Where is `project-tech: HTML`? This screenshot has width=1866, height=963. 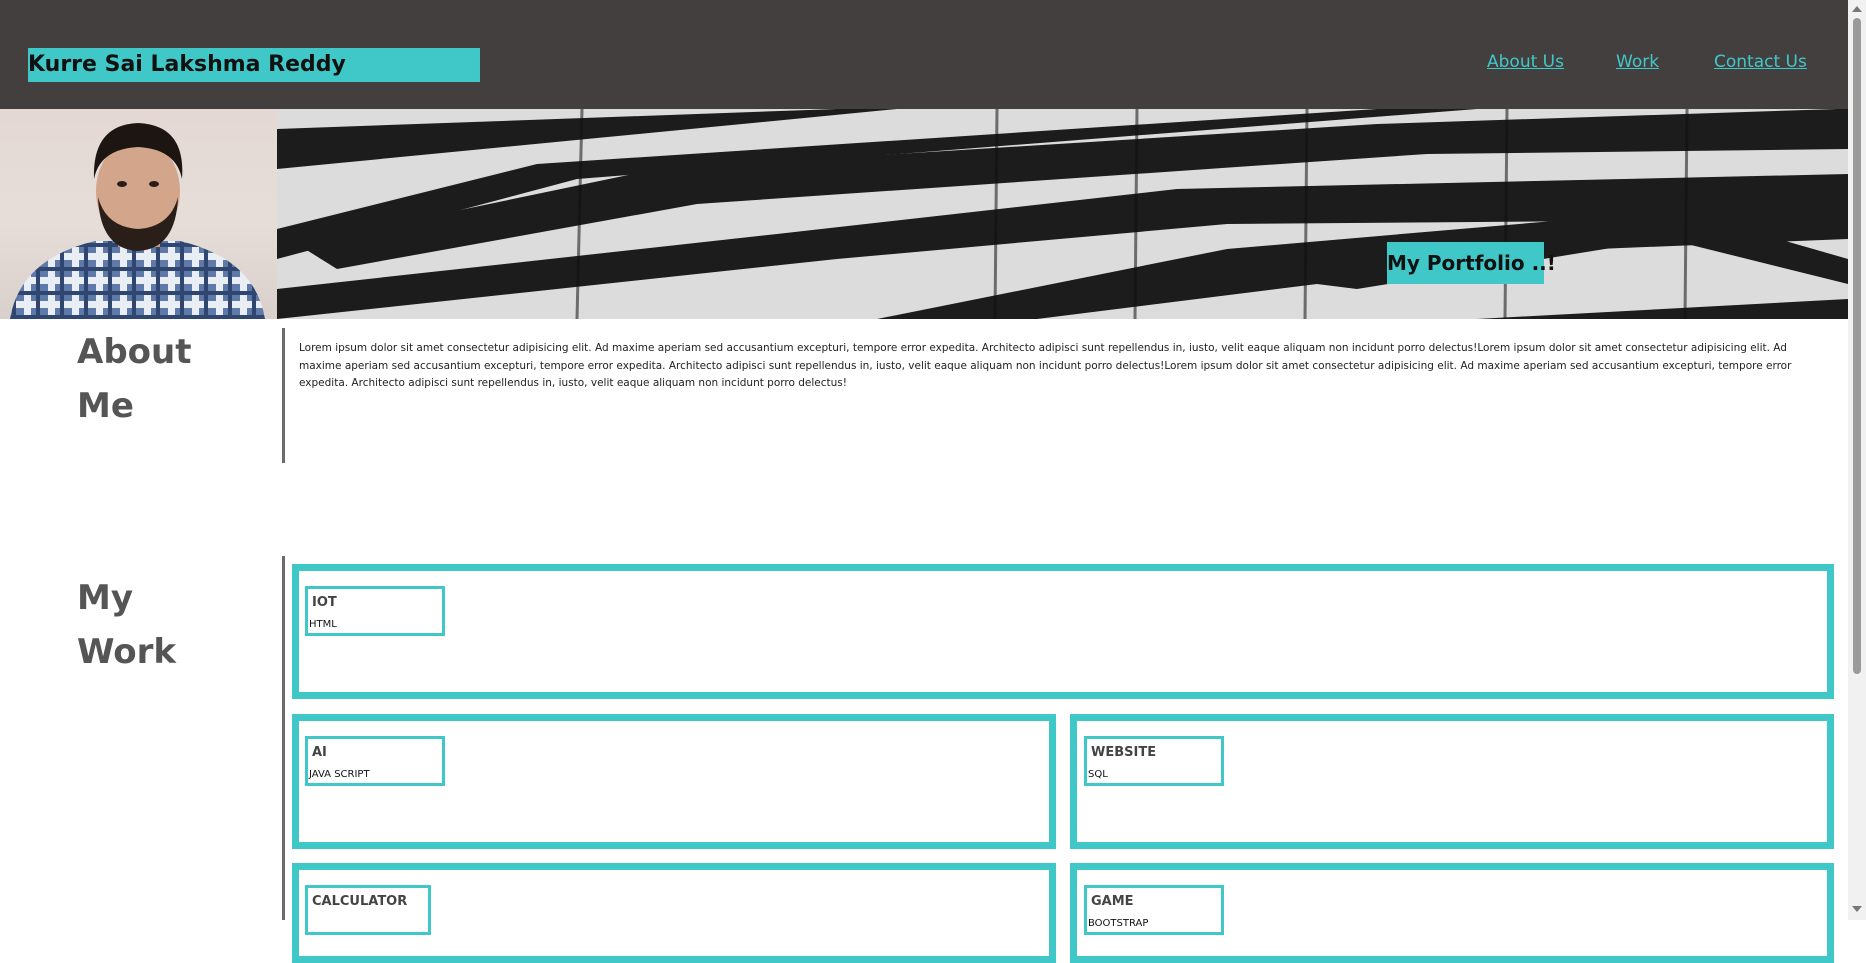 project-tech: HTML is located at coordinates (323, 624).